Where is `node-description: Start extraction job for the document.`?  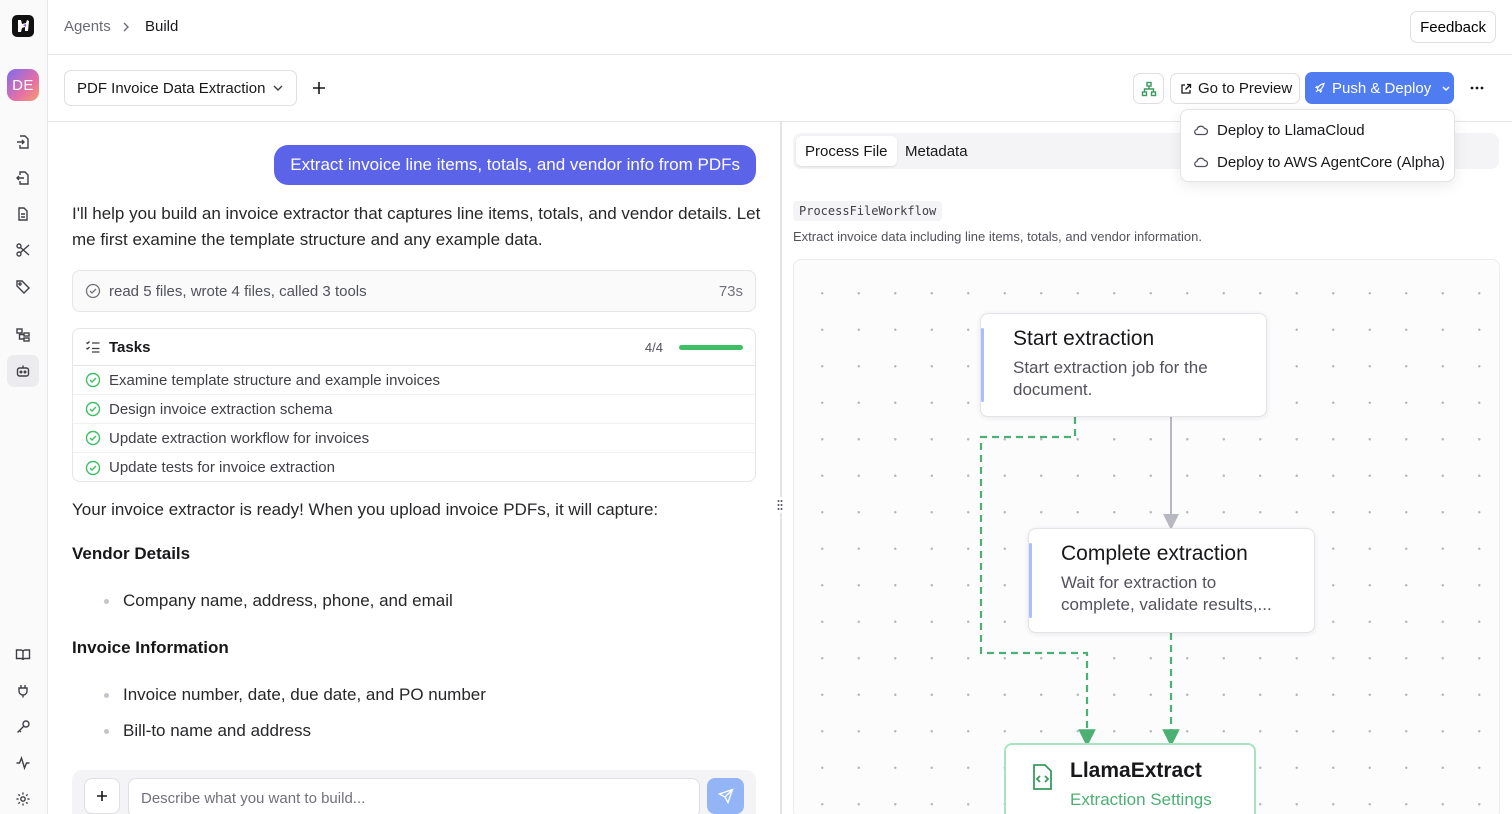 node-description: Start extraction job for the document. is located at coordinates (1110, 378).